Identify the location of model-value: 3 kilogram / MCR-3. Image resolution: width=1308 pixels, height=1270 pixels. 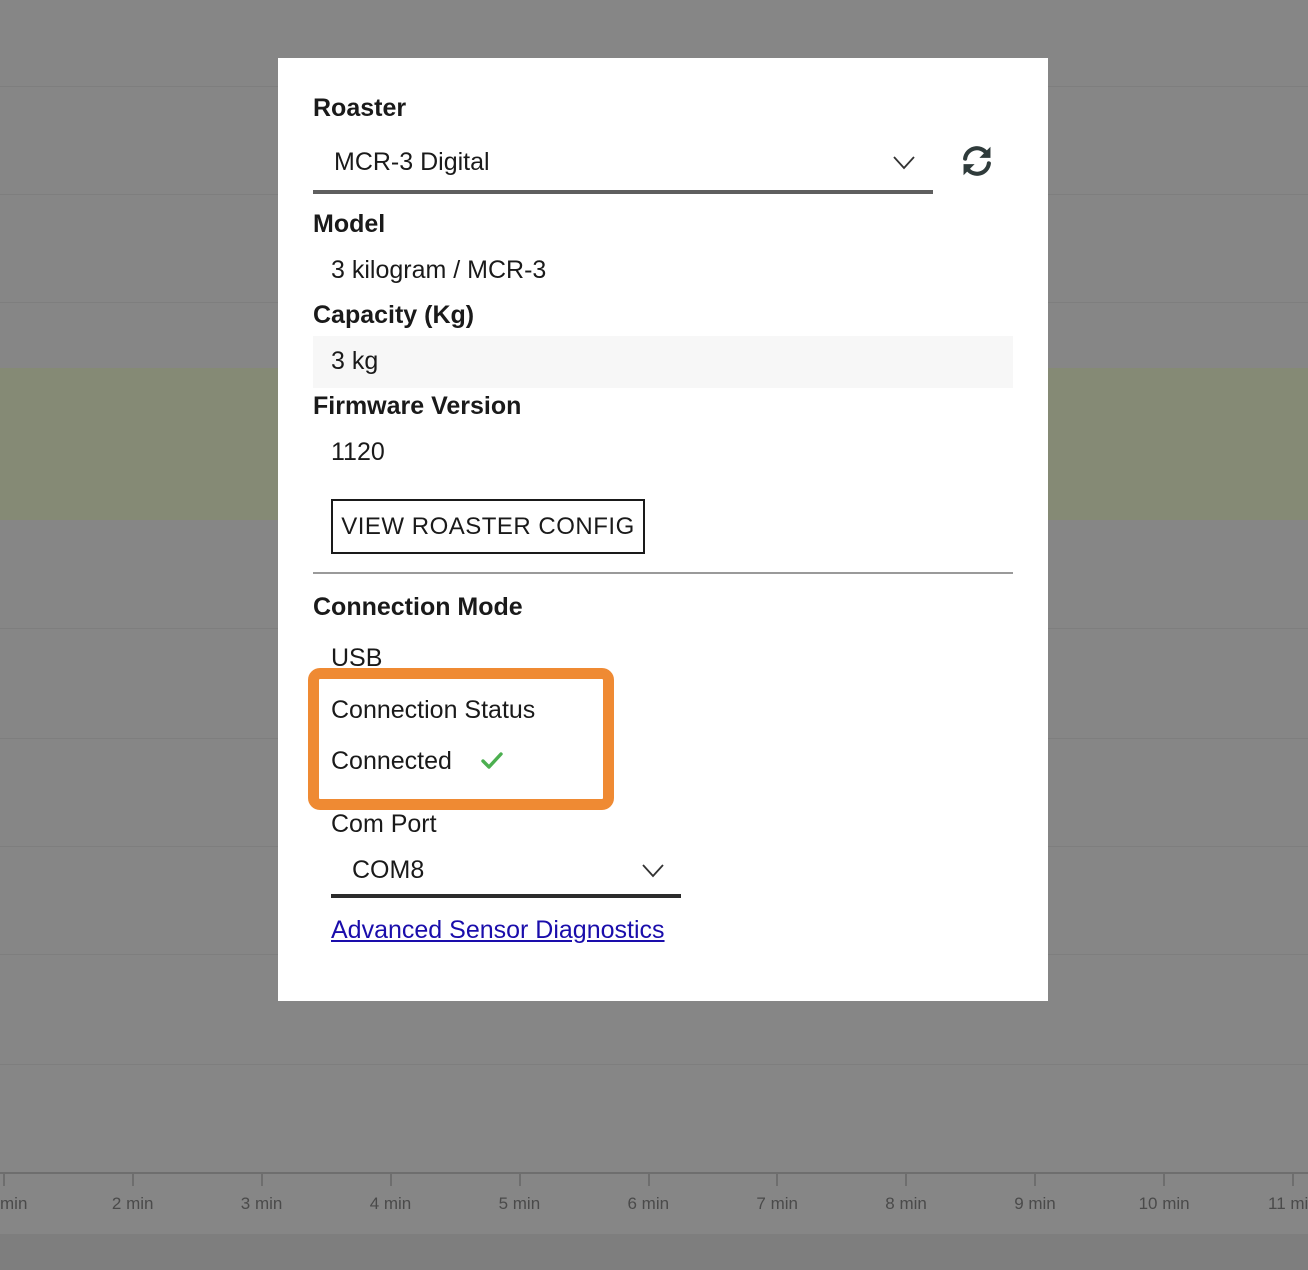
(439, 270).